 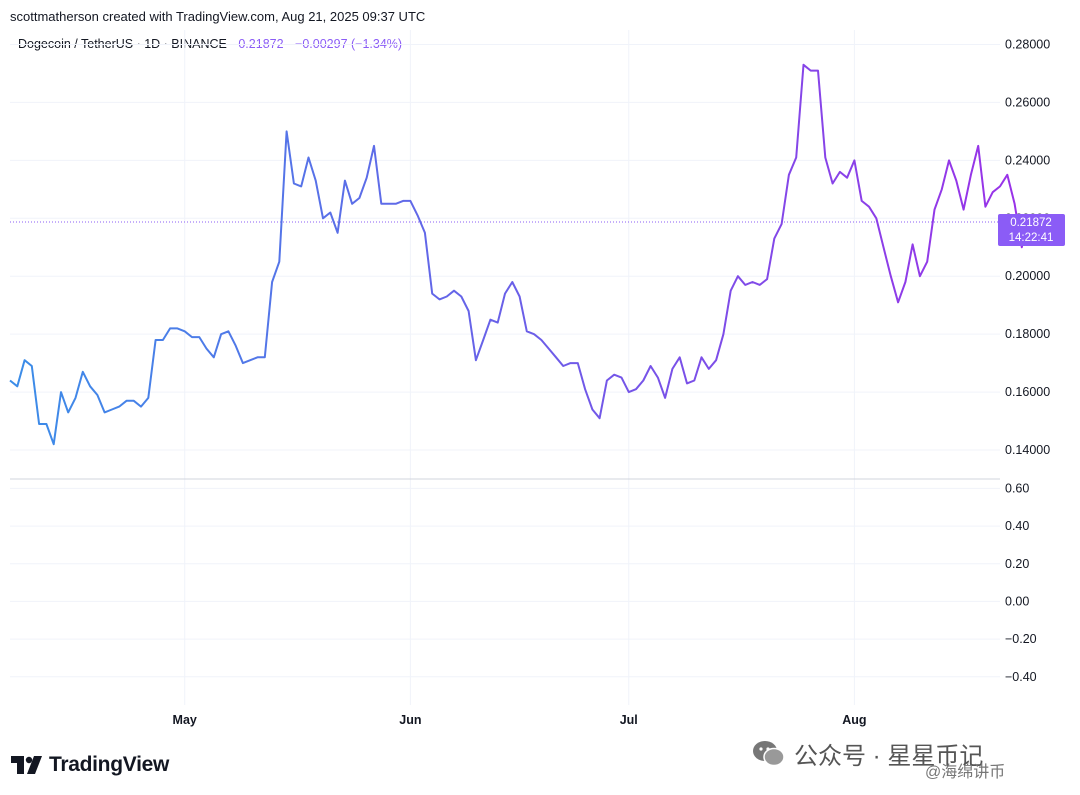 I want to click on wechat-icon, so click(x=769, y=753).